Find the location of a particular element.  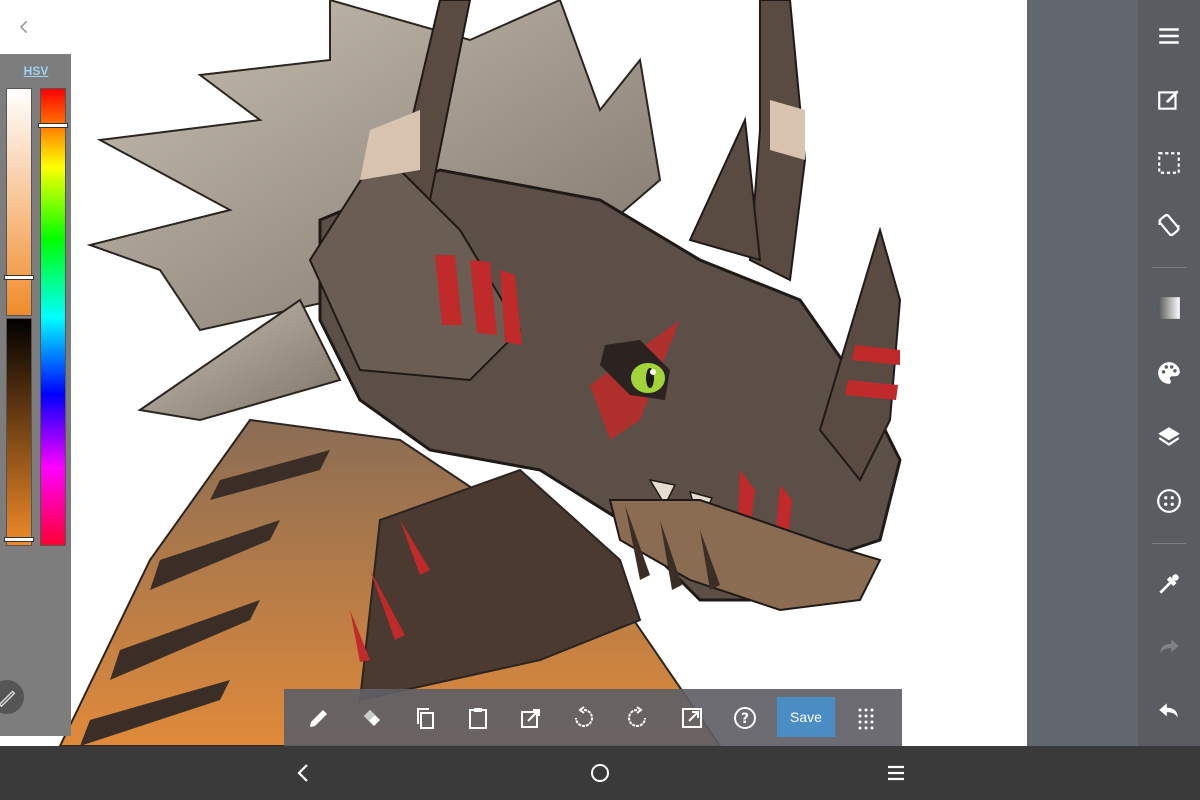

import-icon is located at coordinates (531, 717).